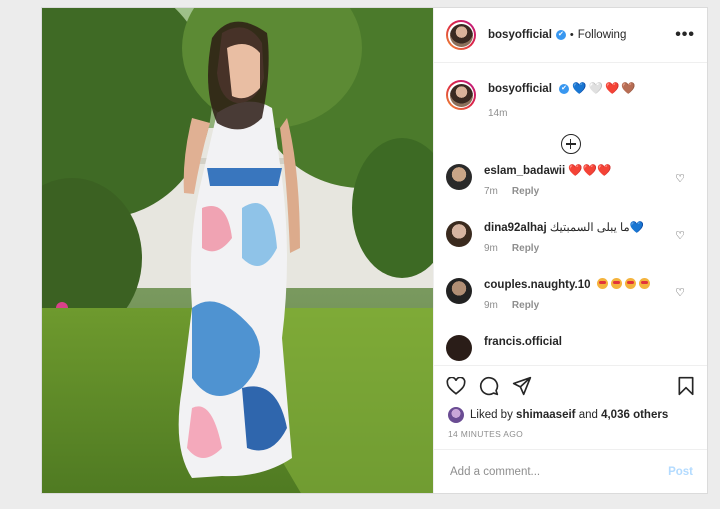 This screenshot has width=720, height=509. I want to click on add-comment-bar: Post, so click(570, 471).